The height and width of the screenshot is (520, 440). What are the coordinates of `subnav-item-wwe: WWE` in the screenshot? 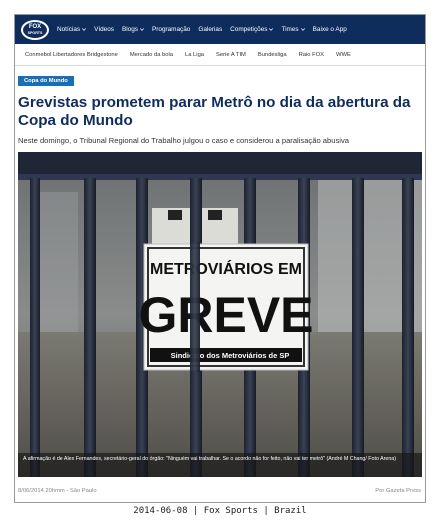 It's located at (343, 55).